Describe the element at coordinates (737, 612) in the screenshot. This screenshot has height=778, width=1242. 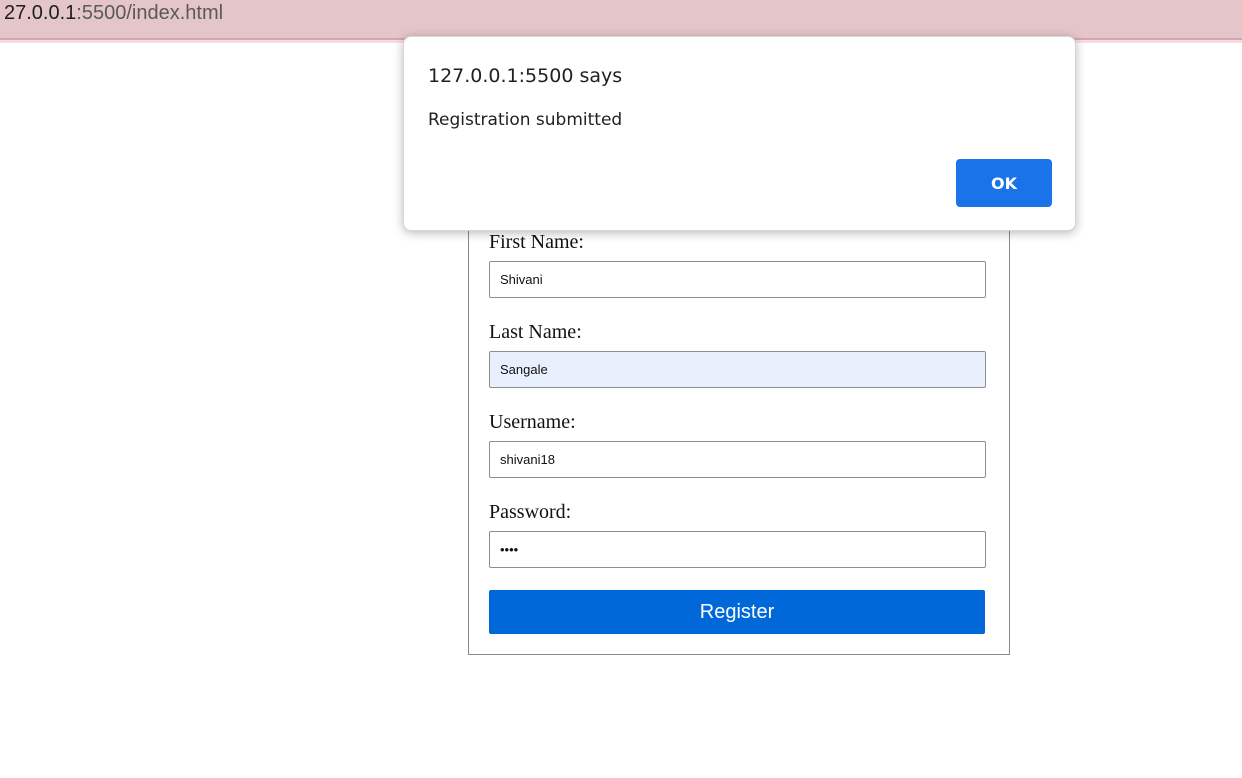
I see `register-button: Register` at that location.